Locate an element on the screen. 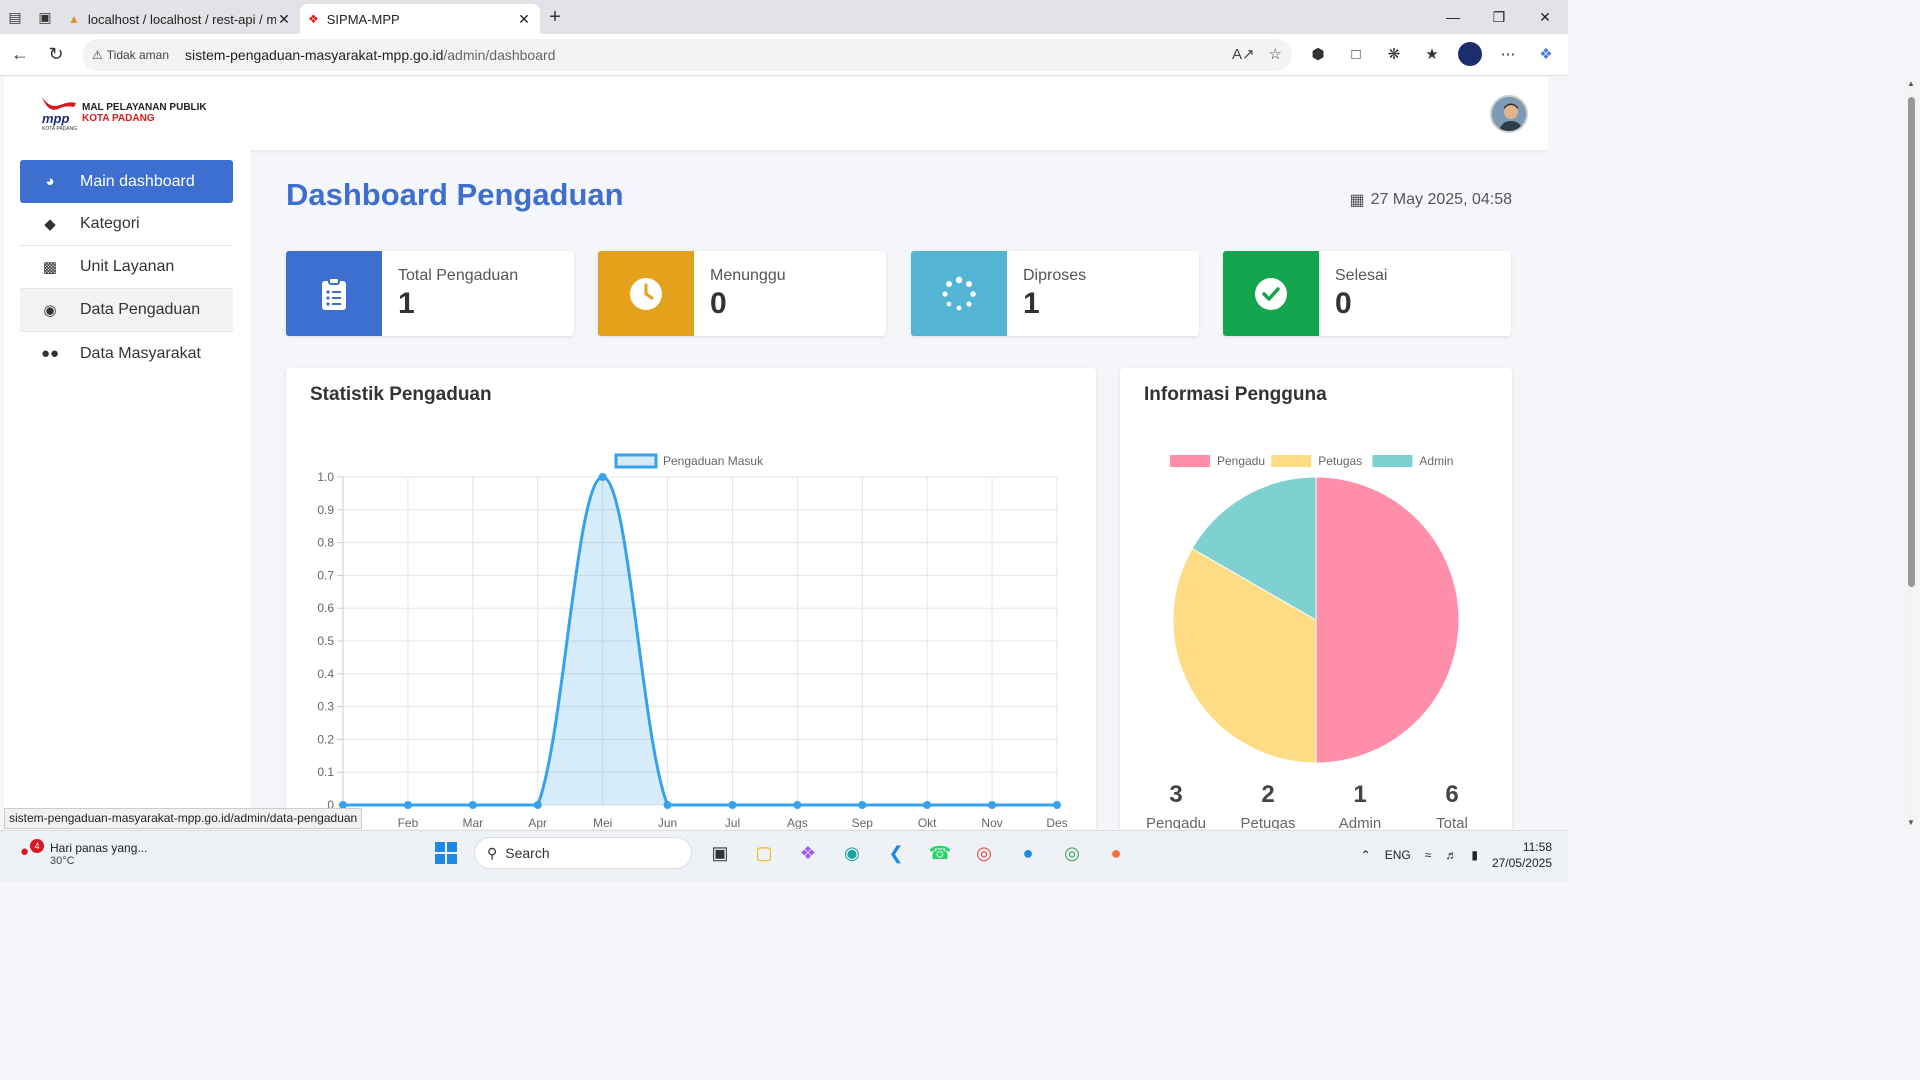 The width and height of the screenshot is (1920, 1080). close-window-icon: ✕ is located at coordinates (1545, 17).